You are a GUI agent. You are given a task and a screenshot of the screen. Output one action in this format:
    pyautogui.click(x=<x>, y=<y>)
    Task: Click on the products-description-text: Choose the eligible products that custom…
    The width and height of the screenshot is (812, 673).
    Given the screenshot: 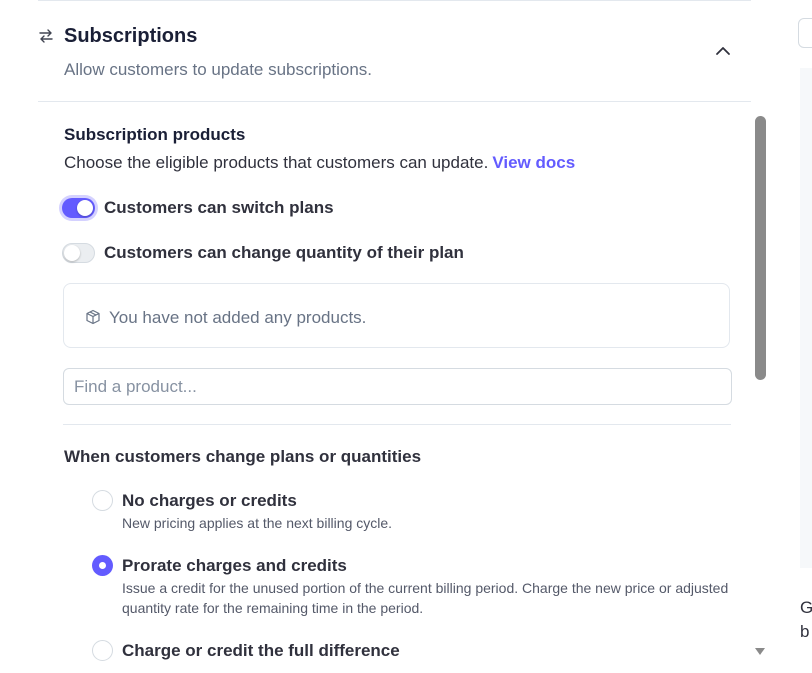 What is the action you would take?
    pyautogui.click(x=276, y=162)
    